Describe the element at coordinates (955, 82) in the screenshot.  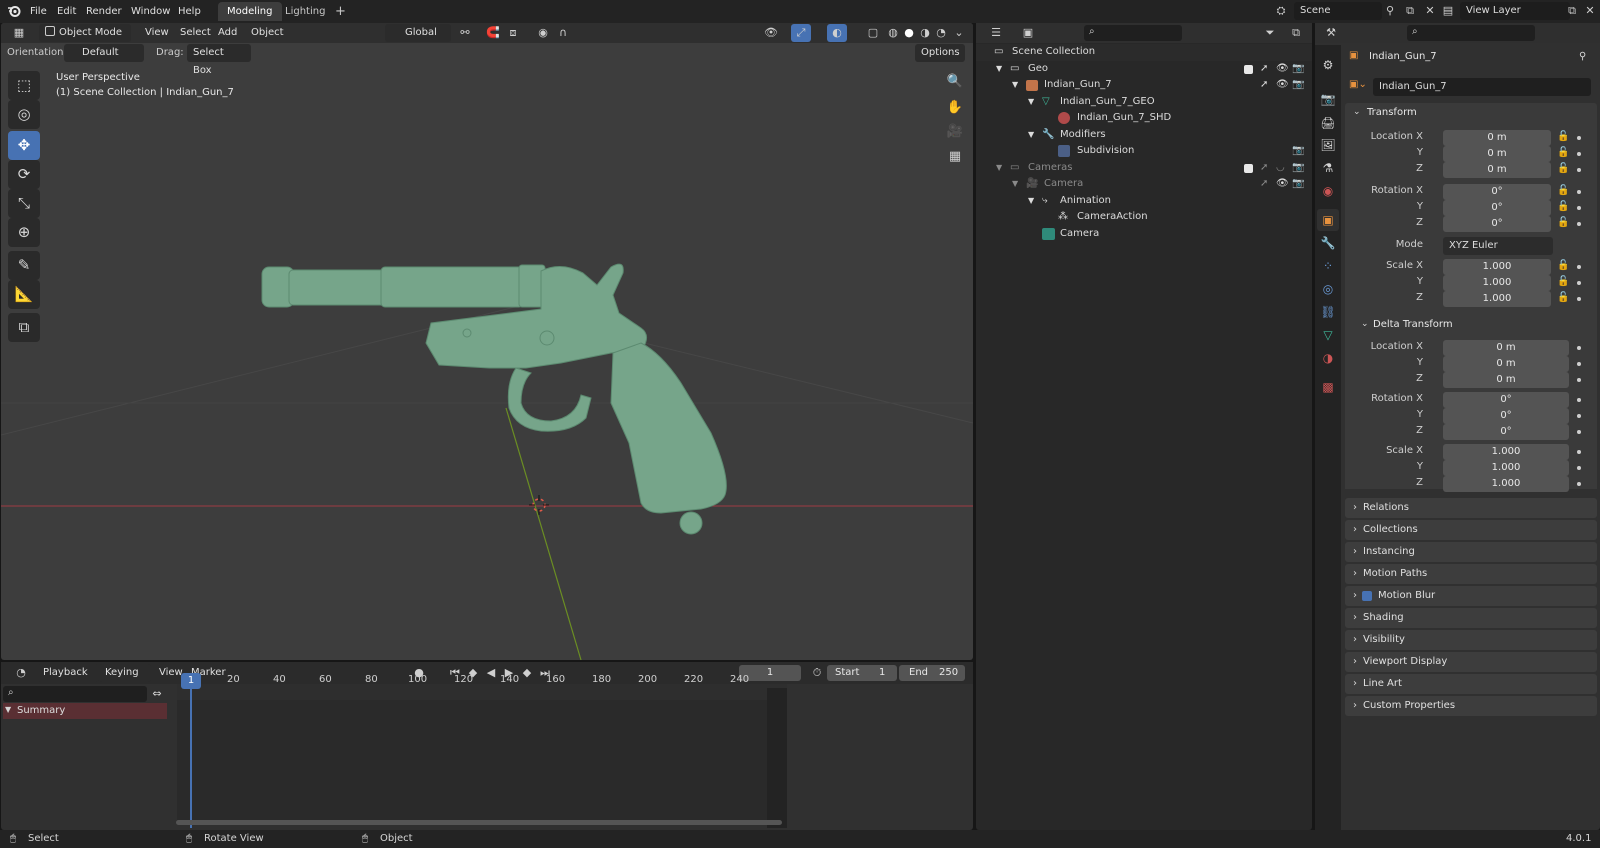
I see `zoom-icon: 🔍` at that location.